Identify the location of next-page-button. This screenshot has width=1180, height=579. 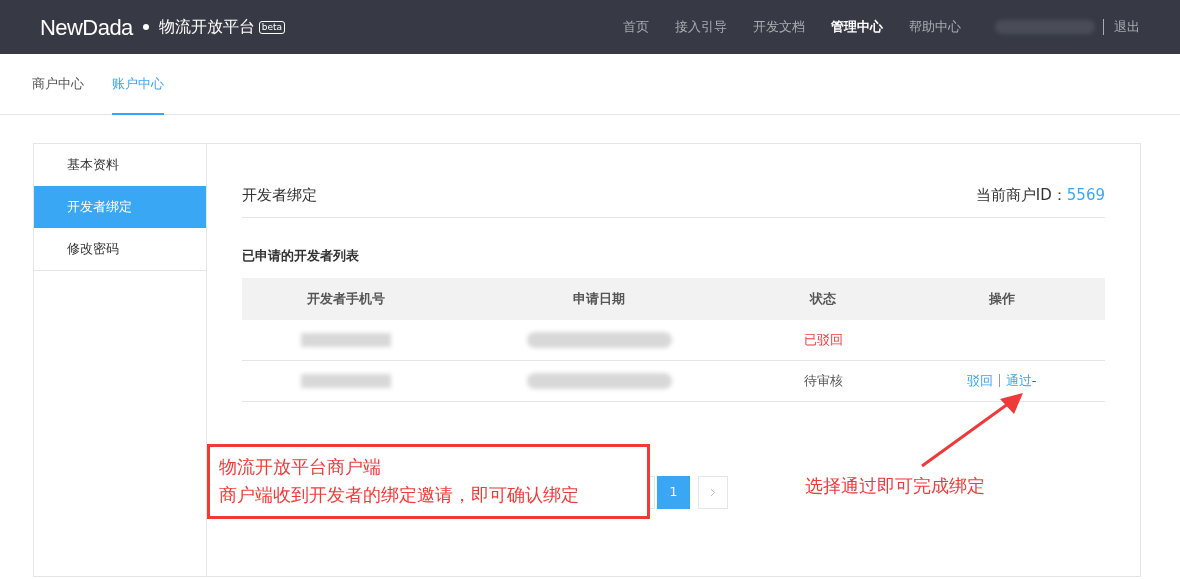
(713, 492).